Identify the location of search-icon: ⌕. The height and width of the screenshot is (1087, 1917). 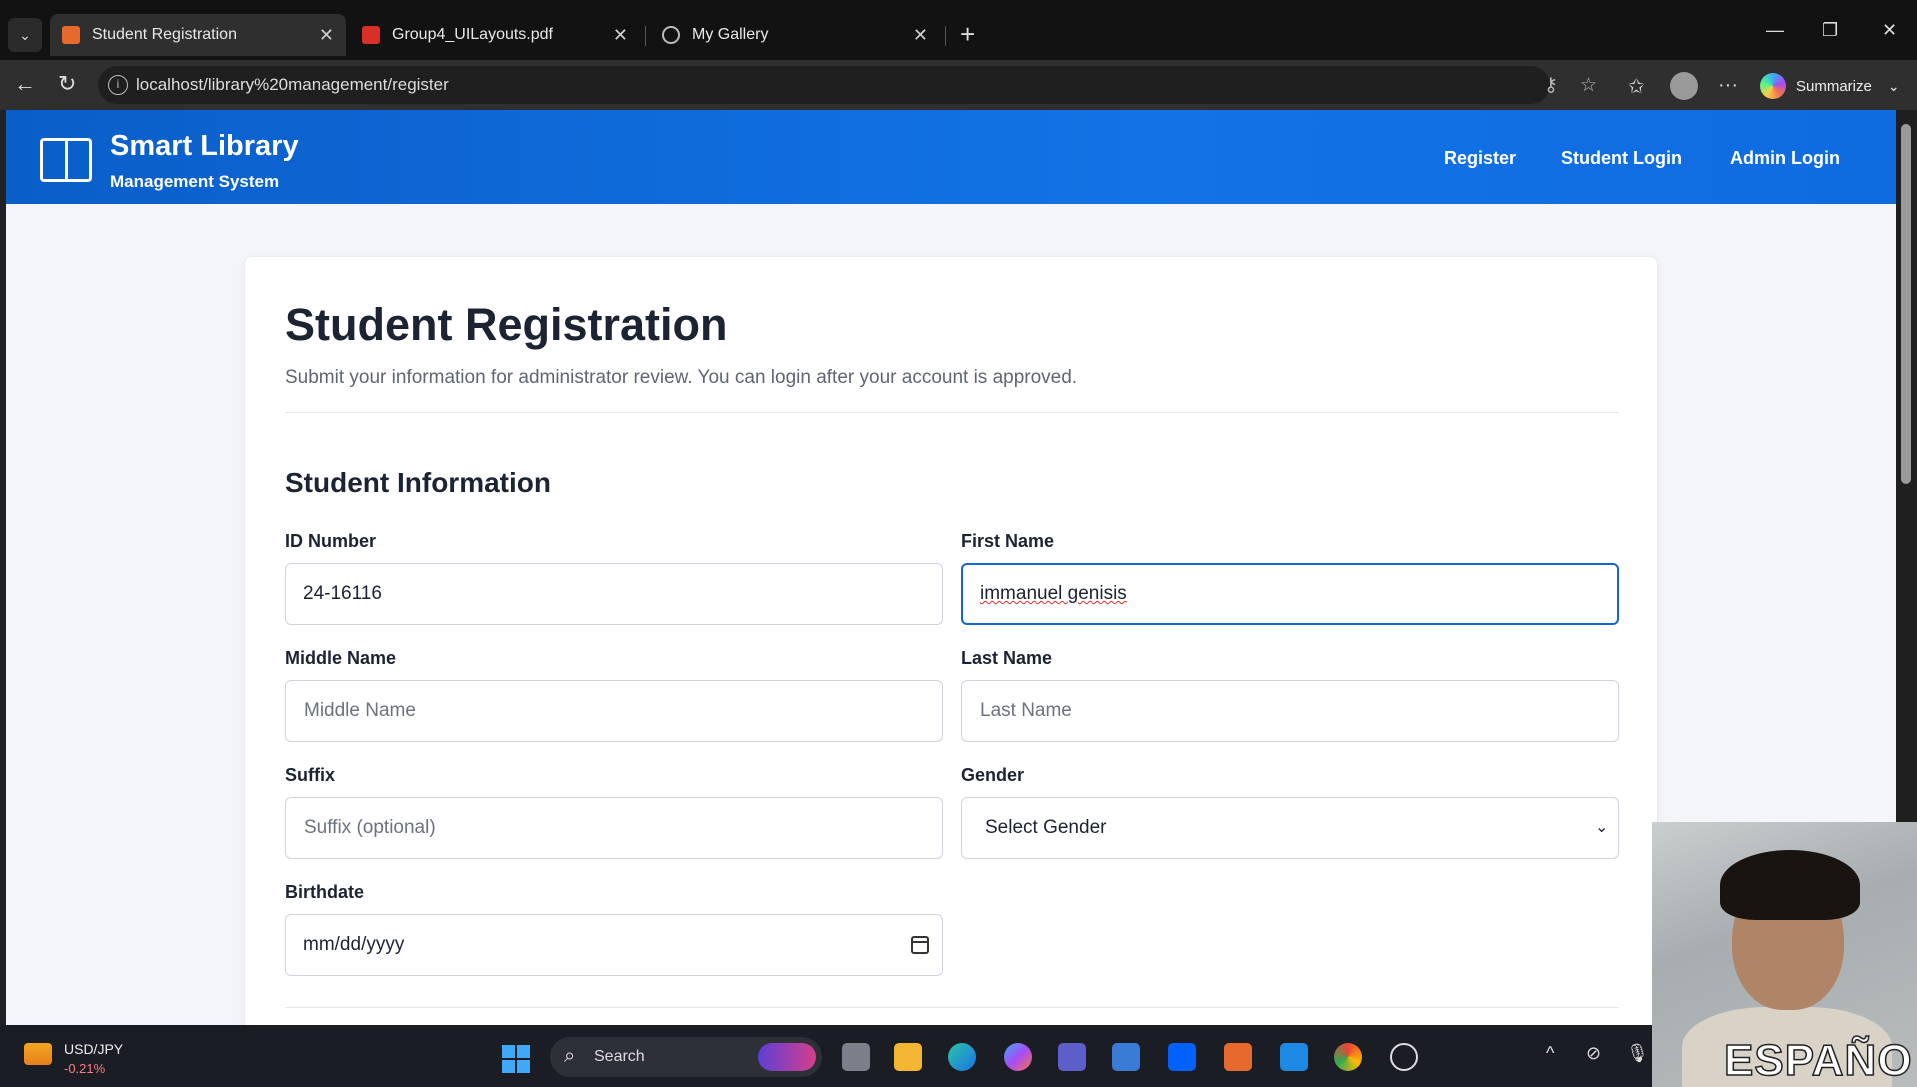
(570, 1056).